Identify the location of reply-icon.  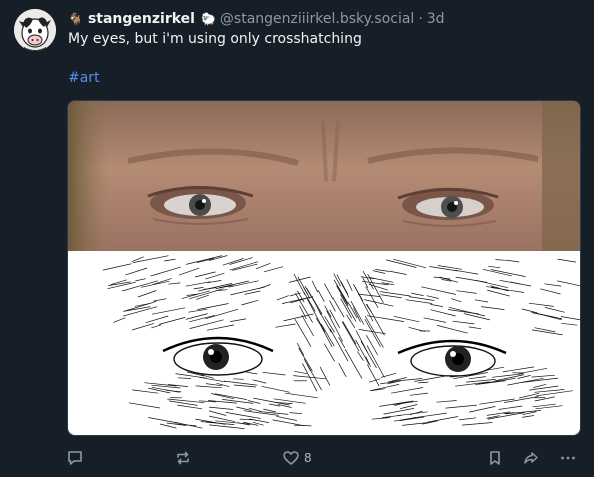
(75, 458).